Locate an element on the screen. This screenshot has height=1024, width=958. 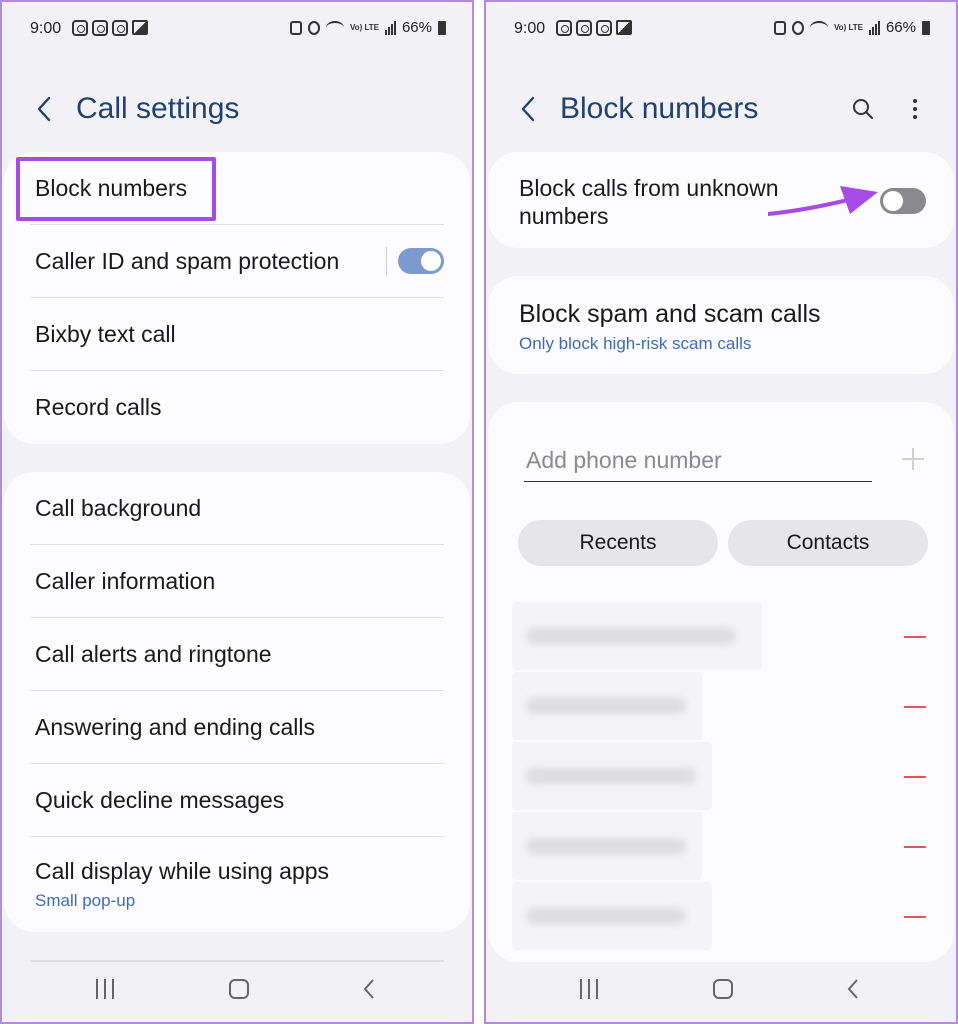
item-label: Answering and ending calls is located at coordinates (175, 727).